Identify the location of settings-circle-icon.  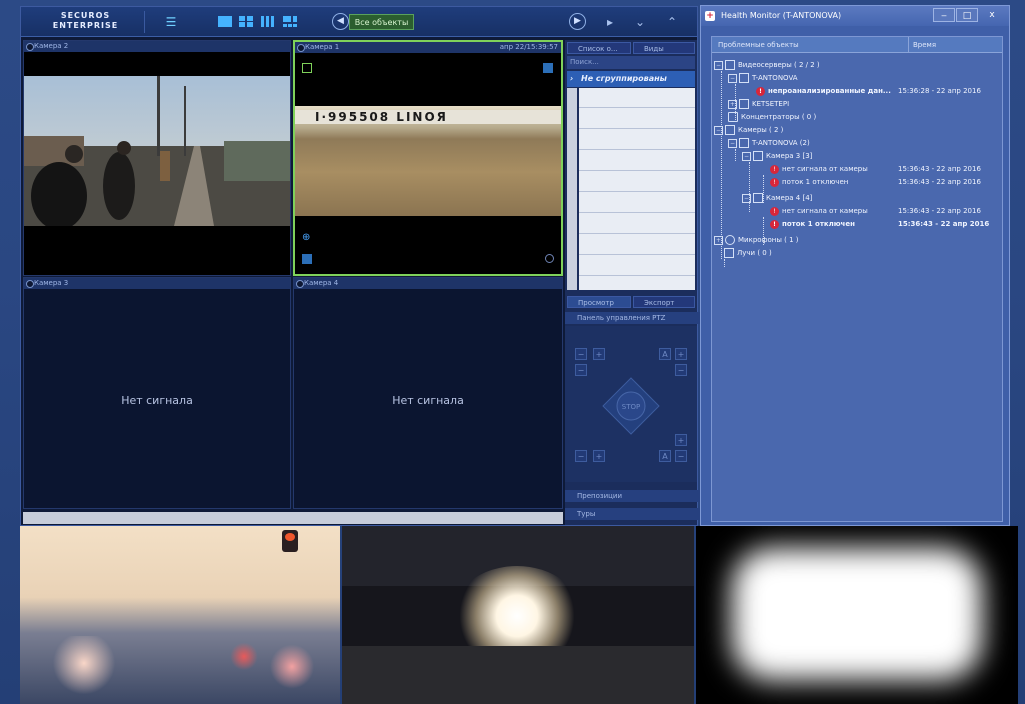
(549, 258).